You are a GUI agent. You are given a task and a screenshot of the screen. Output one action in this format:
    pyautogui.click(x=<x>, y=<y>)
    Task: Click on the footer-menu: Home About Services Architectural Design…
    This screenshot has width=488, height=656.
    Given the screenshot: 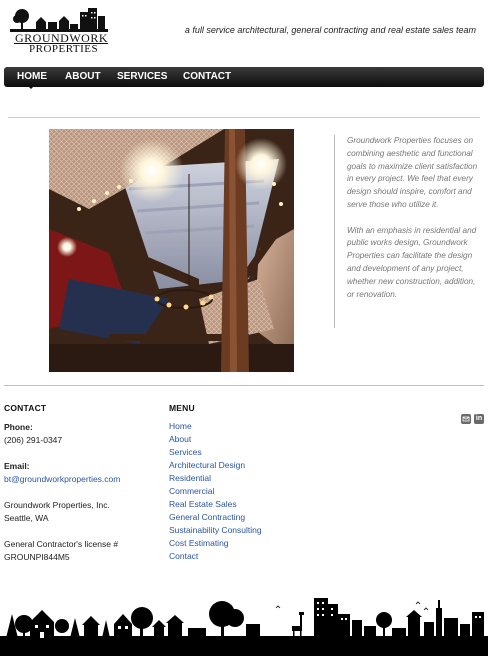 What is the action you would take?
    pyautogui.click(x=215, y=491)
    